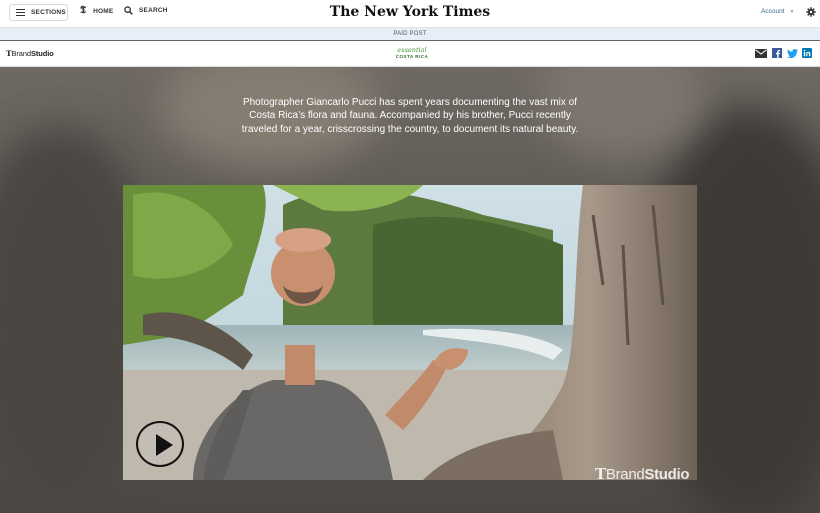  I want to click on email-icon, so click(761, 53).